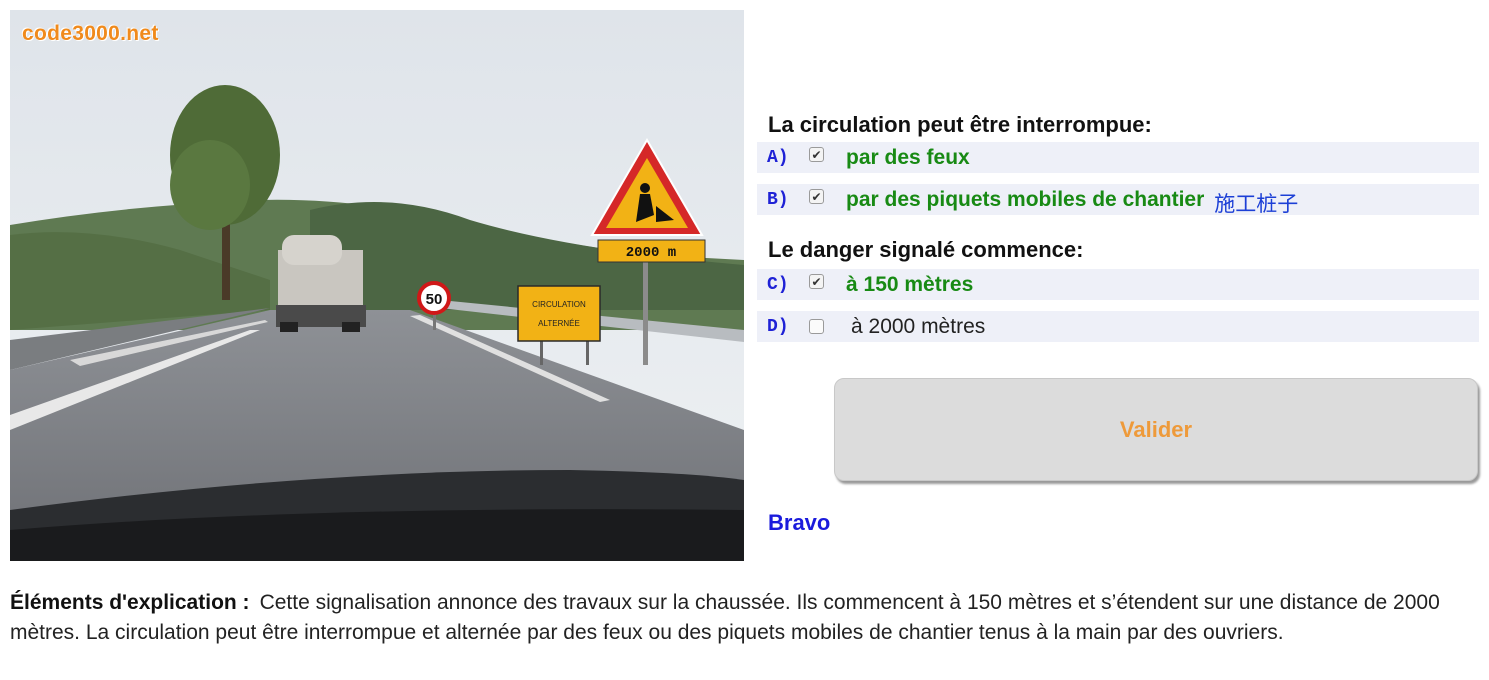 Image resolution: width=1489 pixels, height=680 pixels. Describe the element at coordinates (1156, 429) in the screenshot. I see `validate-button: Valider` at that location.